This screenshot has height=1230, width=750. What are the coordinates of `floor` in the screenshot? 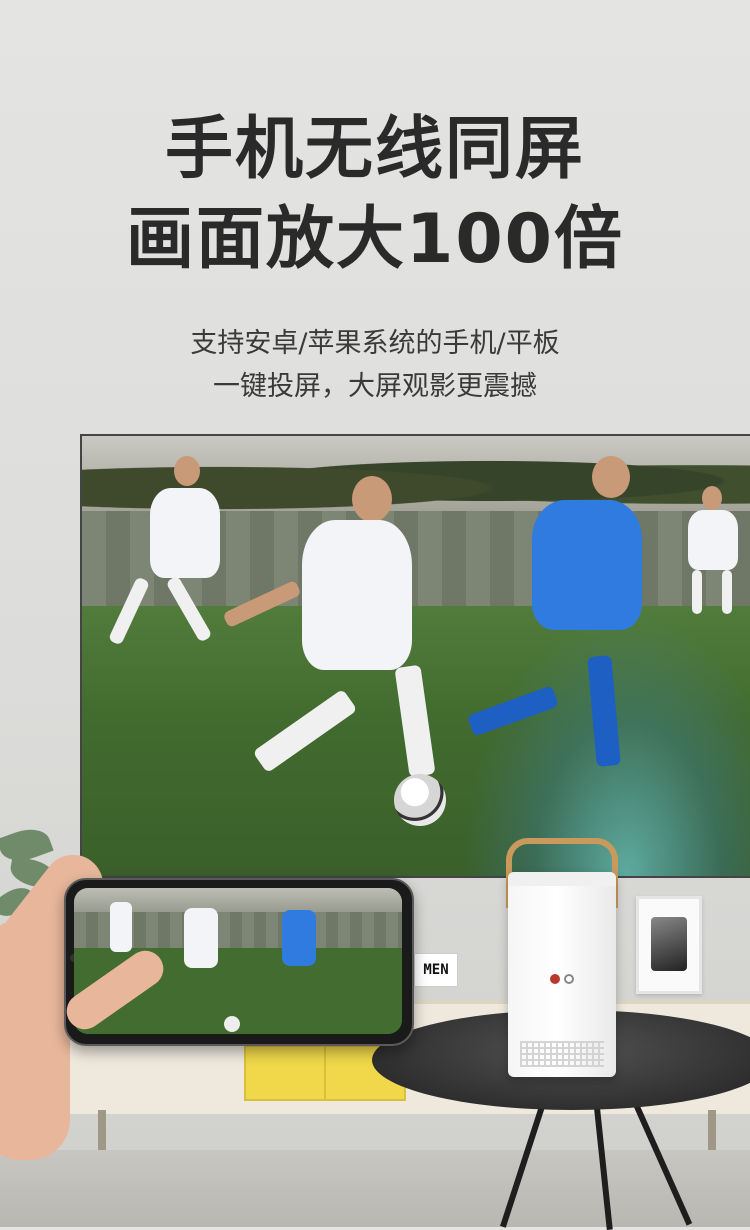 It's located at (375, 1188).